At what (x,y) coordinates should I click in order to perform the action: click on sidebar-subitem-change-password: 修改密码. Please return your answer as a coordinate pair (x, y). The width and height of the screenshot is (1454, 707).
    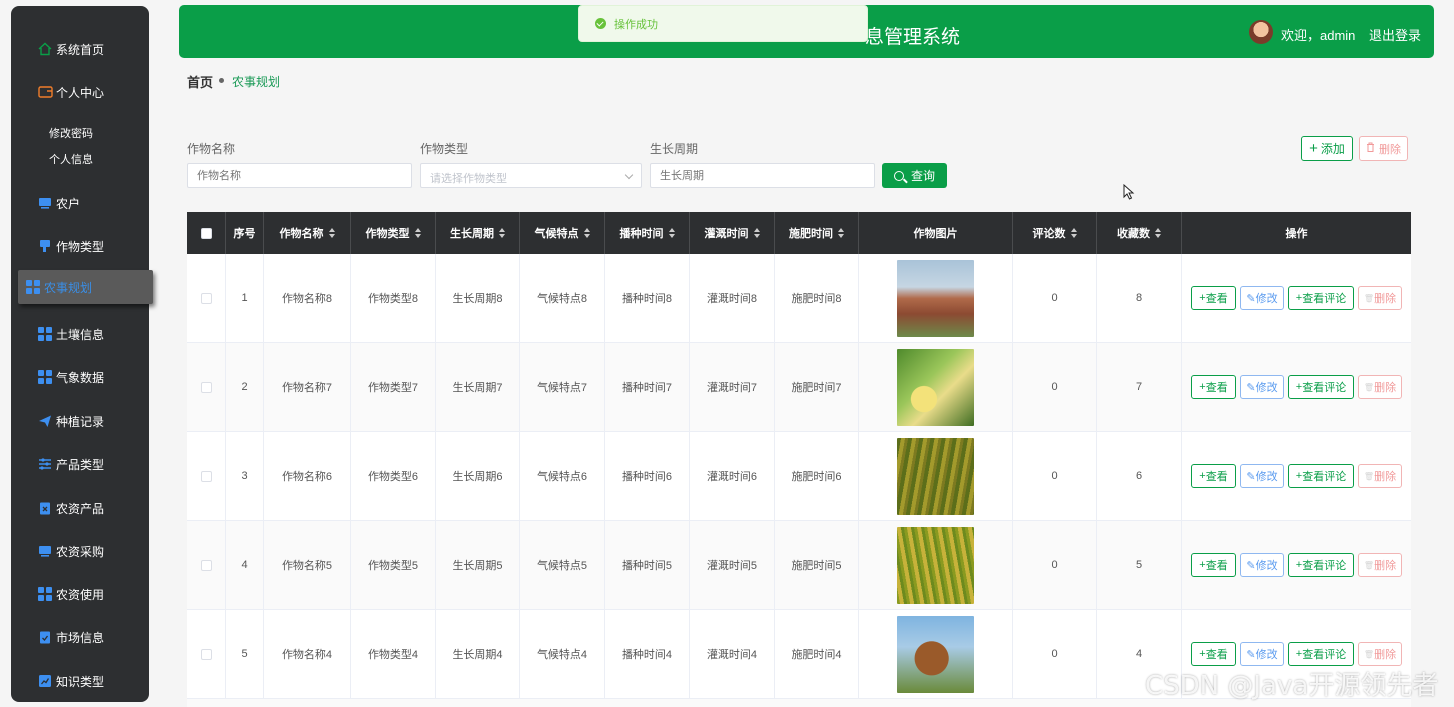
    Looking at the image, I should click on (71, 133).